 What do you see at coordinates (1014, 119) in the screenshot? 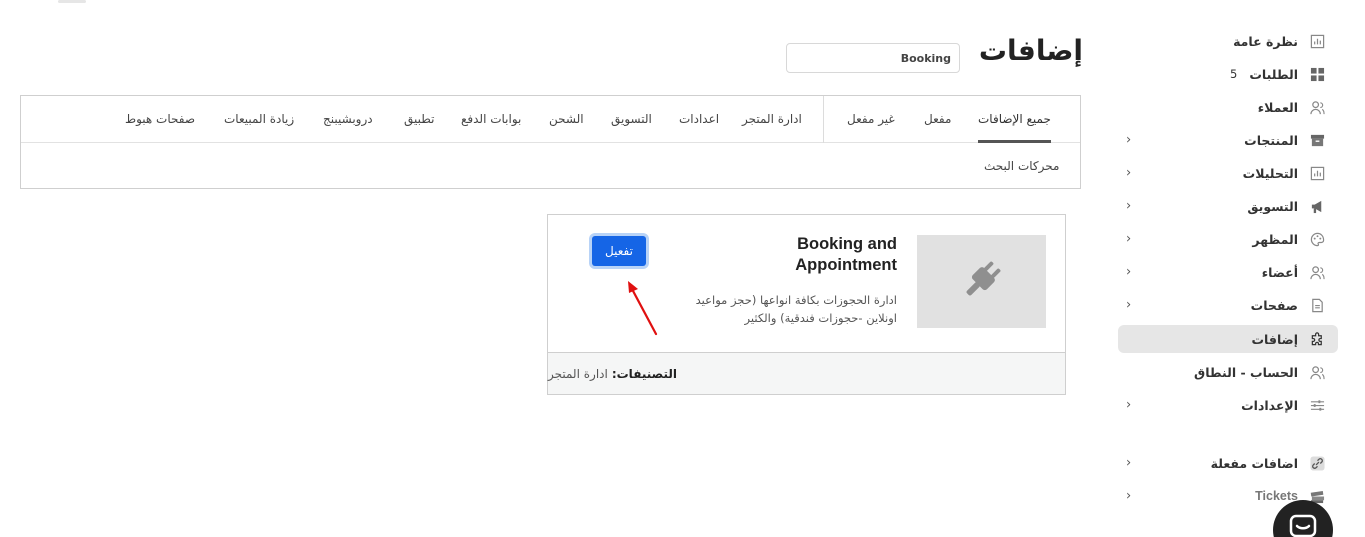
I see `tab-all-addons: جميع الإضافات` at bounding box center [1014, 119].